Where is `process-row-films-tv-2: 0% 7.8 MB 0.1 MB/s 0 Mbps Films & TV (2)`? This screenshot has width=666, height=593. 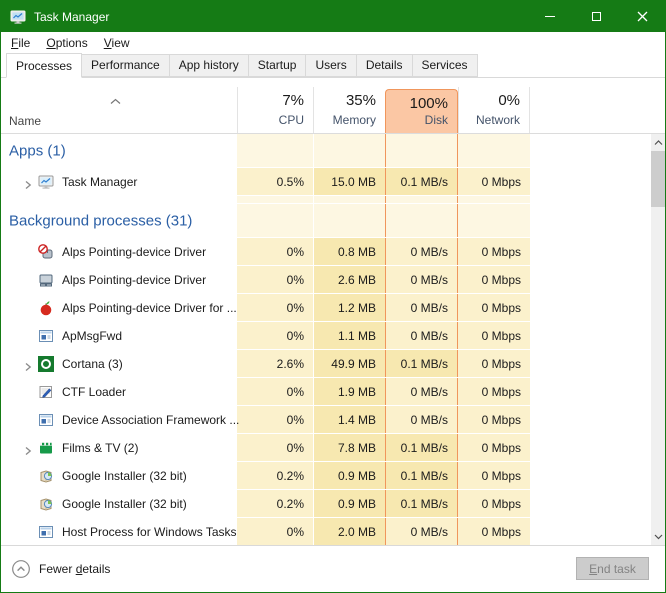 process-row-films-tv-2: 0% 7.8 MB 0.1 MB/s 0 Mbps Films & TV (2) is located at coordinates (326, 448).